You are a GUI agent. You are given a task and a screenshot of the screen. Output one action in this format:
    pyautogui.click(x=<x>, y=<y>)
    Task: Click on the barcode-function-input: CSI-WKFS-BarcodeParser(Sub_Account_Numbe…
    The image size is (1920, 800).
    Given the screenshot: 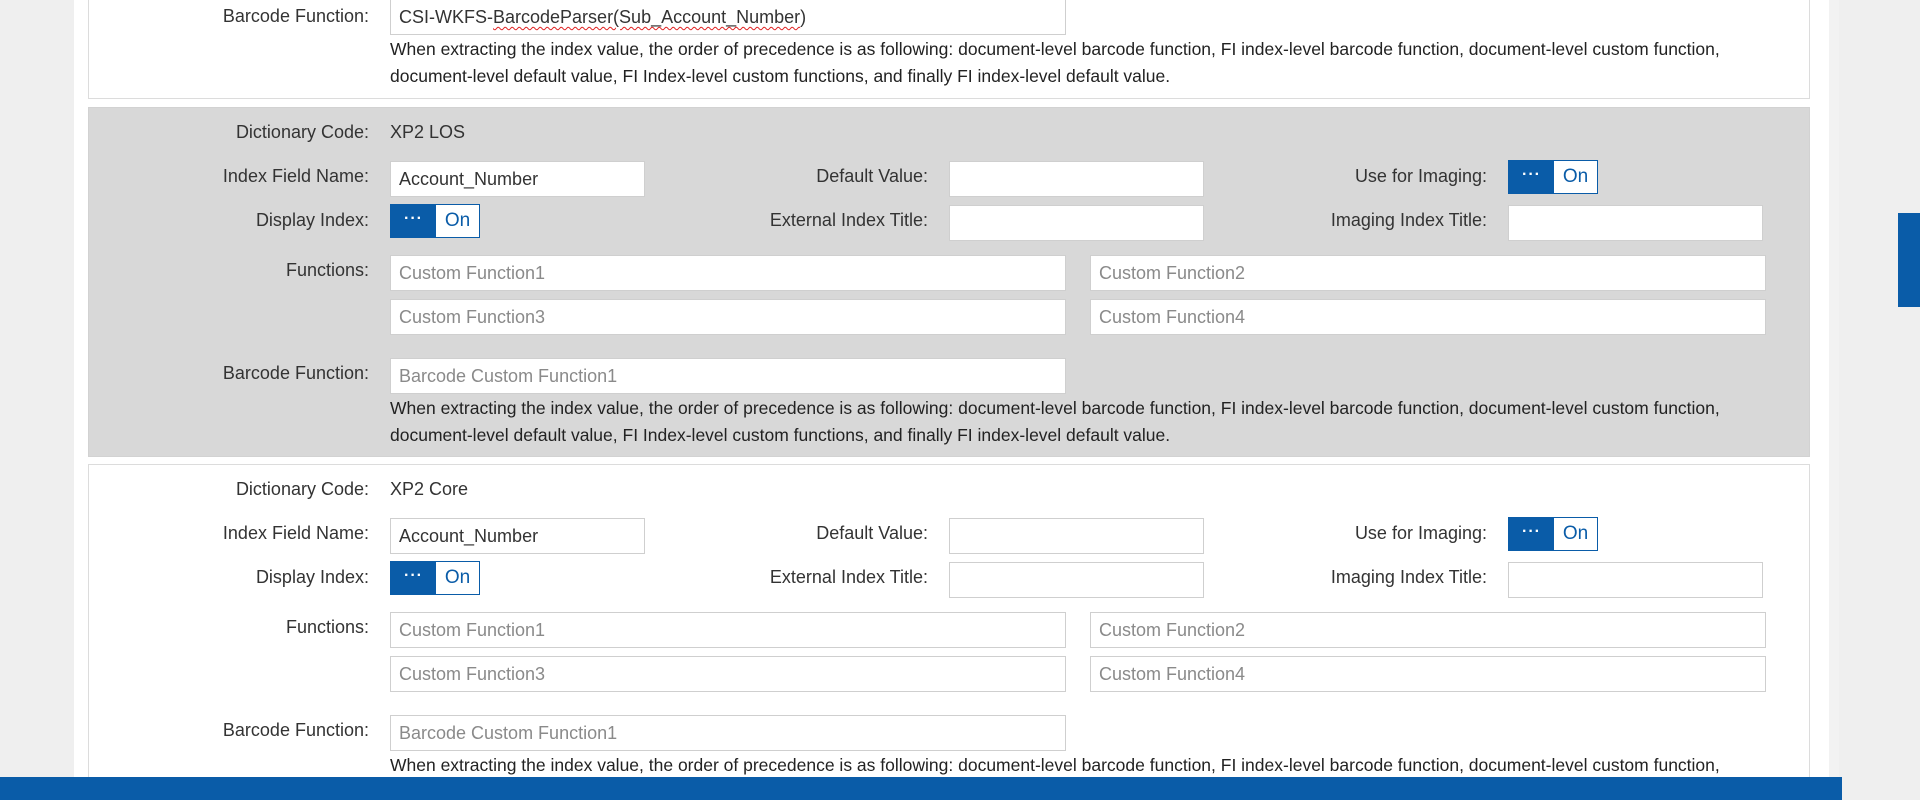 What is the action you would take?
    pyautogui.click(x=728, y=17)
    